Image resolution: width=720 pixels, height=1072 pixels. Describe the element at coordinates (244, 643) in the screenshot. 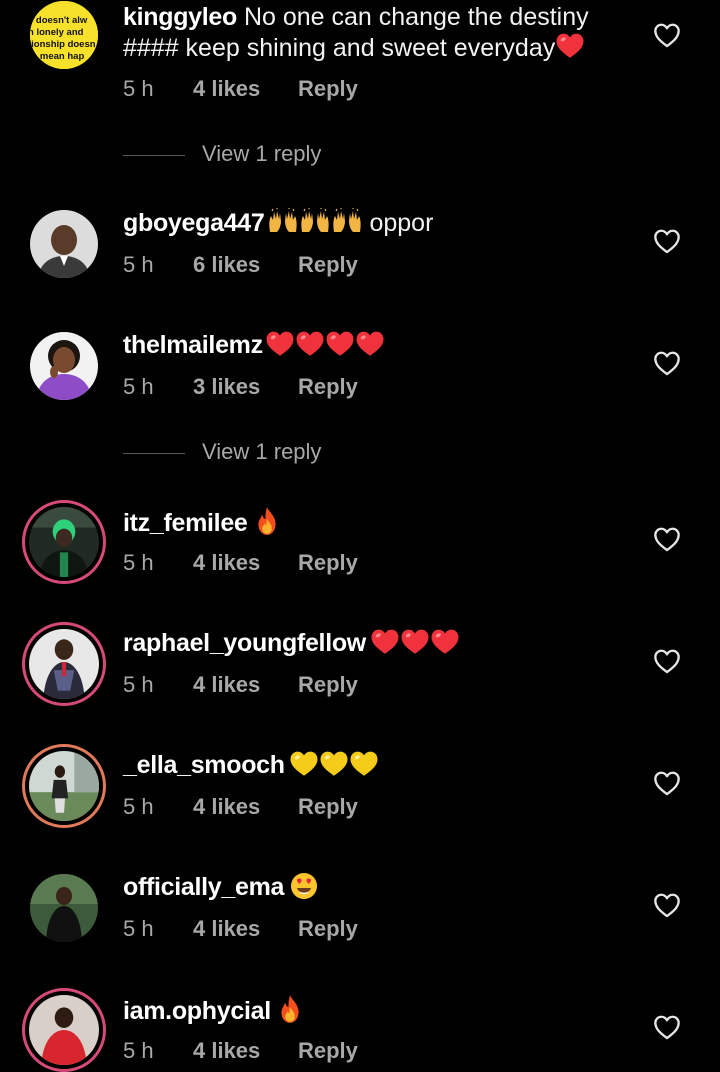

I see `username: raphael_youngfellow` at that location.